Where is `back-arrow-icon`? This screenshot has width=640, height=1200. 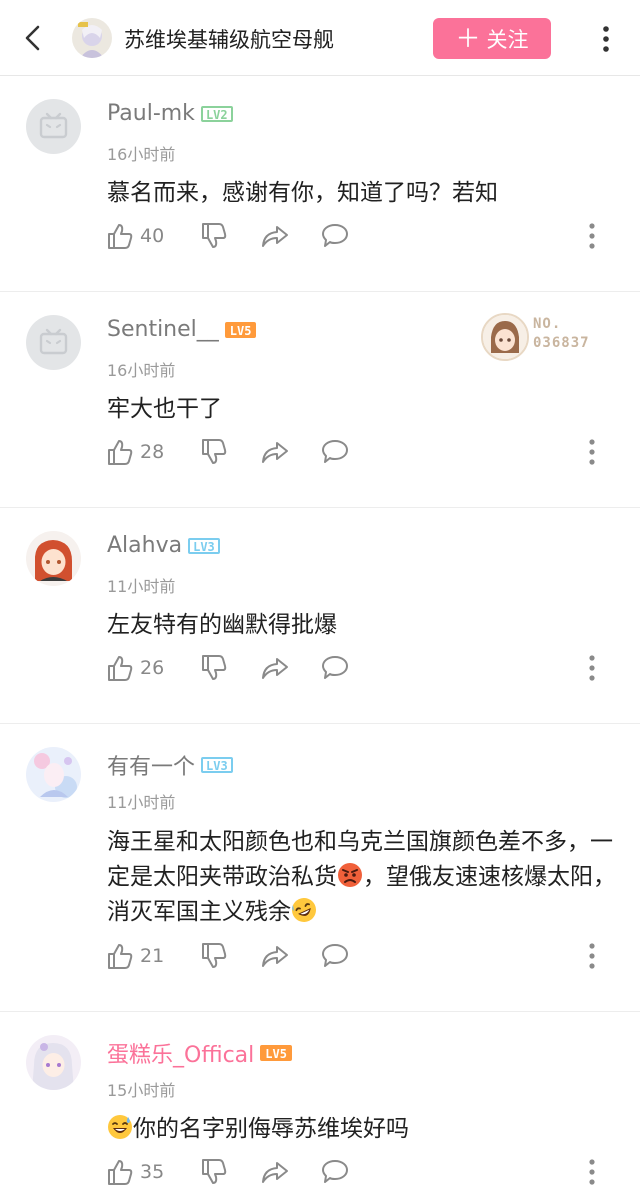
back-arrow-icon is located at coordinates (32, 38).